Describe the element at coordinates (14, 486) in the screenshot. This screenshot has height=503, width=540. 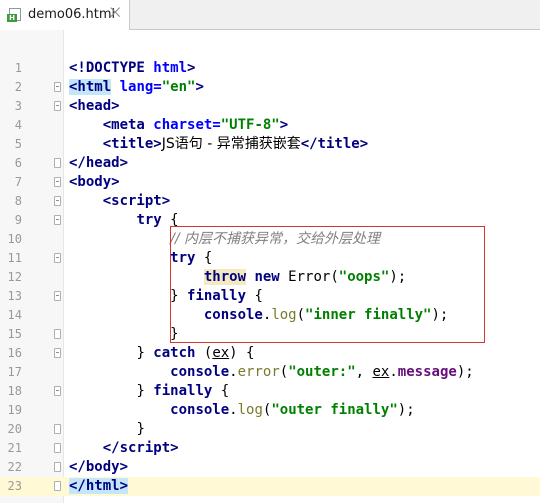
I see `line-number: 23` at that location.